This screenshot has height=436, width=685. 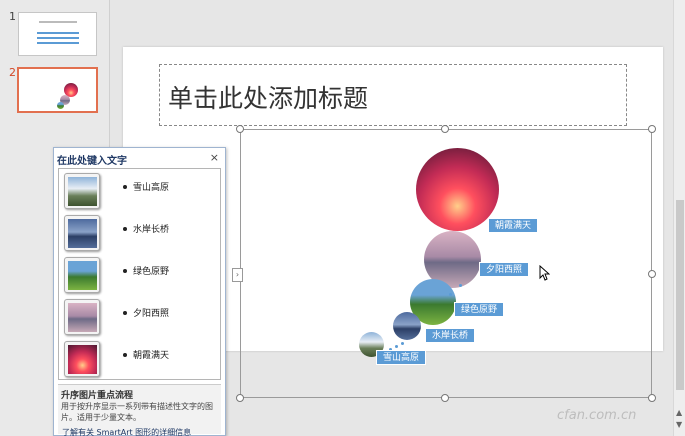 I want to click on list-item: 绿色原野, so click(x=139, y=275).